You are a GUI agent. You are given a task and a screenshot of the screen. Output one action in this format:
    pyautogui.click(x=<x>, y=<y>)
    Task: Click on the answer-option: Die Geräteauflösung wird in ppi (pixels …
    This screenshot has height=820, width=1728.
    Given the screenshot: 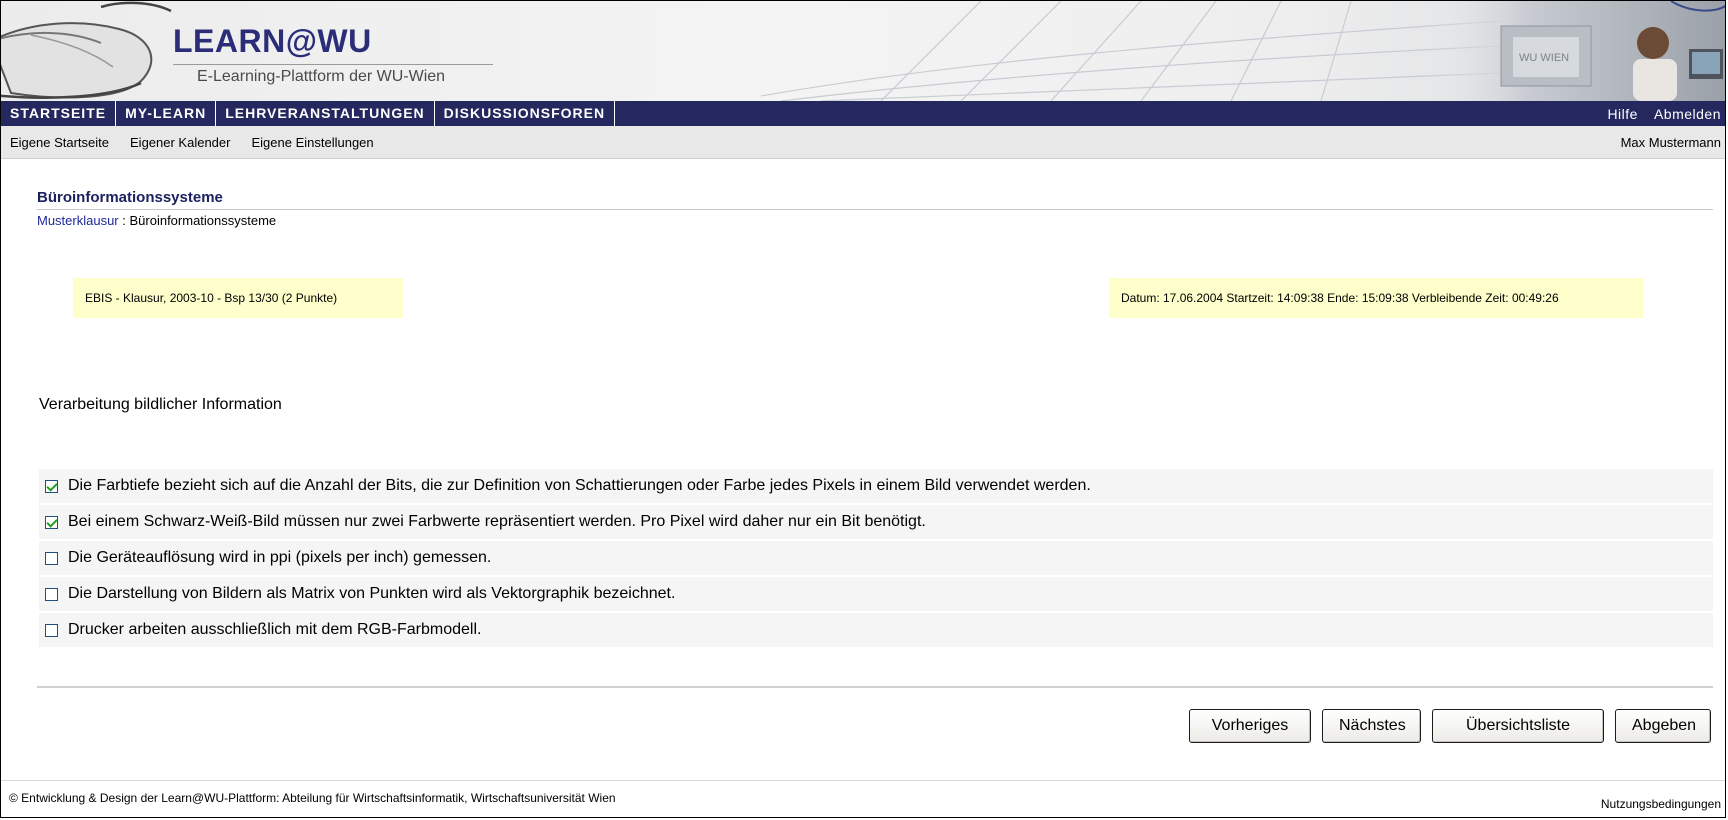 What is the action you would take?
    pyautogui.click(x=876, y=558)
    